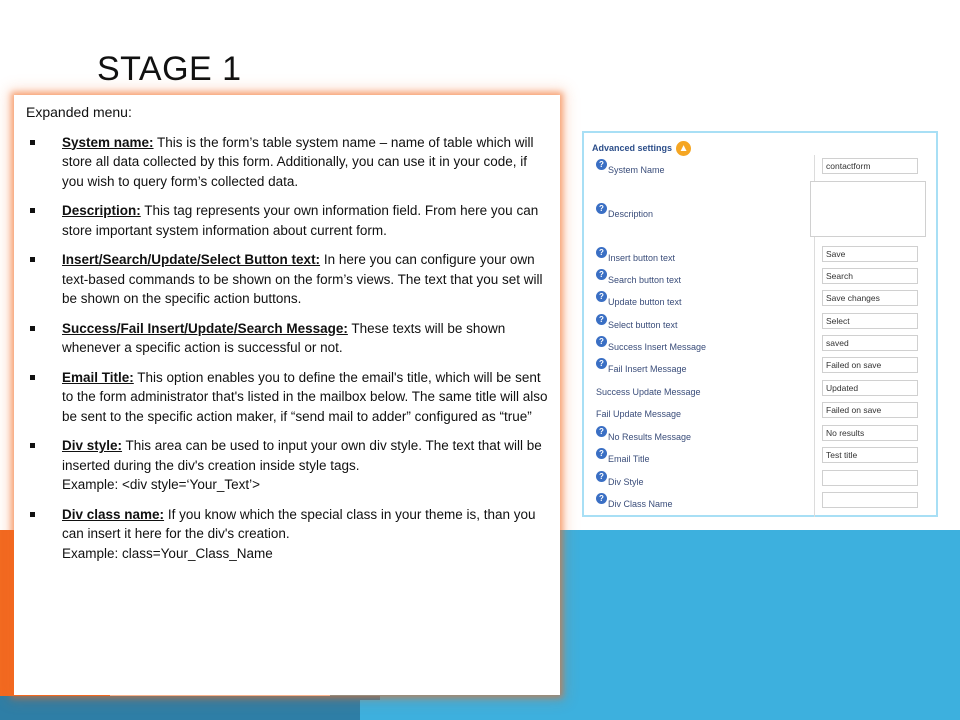 The image size is (960, 720). I want to click on system-name-input, so click(870, 166).